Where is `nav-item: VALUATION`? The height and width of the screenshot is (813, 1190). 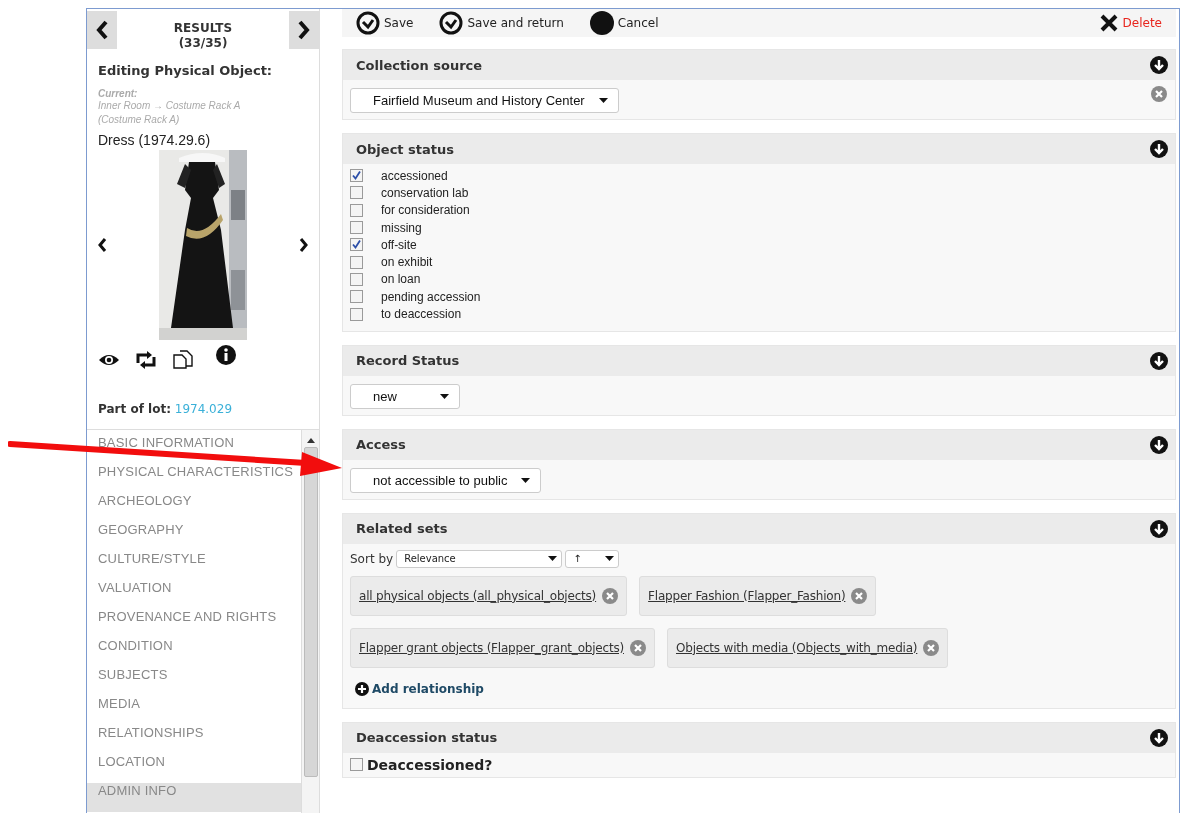 nav-item: VALUATION is located at coordinates (131, 594).